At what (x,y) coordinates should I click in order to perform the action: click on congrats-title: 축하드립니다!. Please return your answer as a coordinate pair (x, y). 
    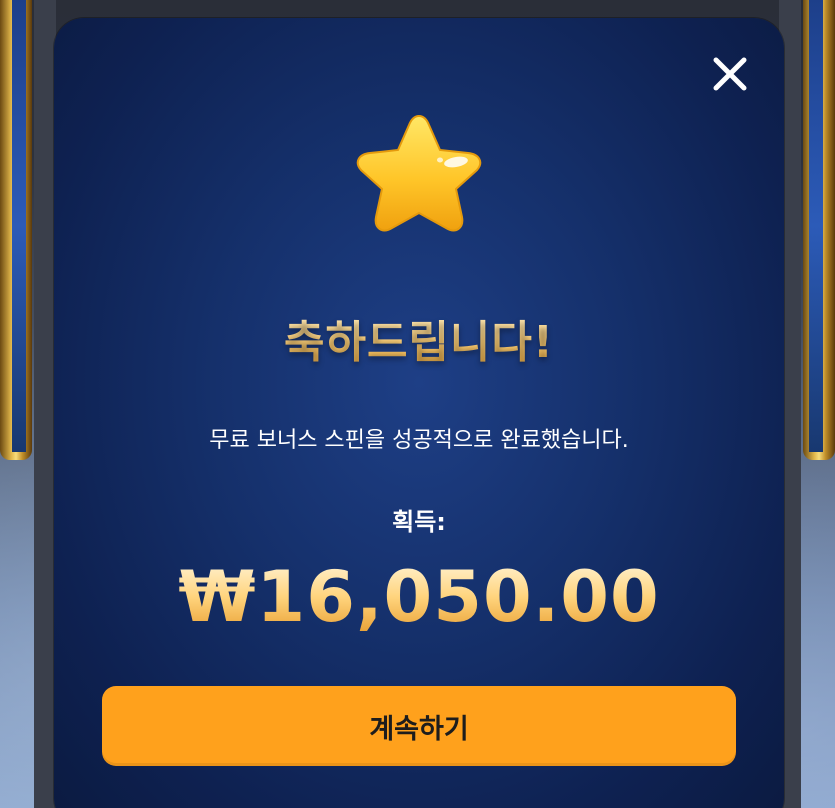
    Looking at the image, I should click on (419, 338).